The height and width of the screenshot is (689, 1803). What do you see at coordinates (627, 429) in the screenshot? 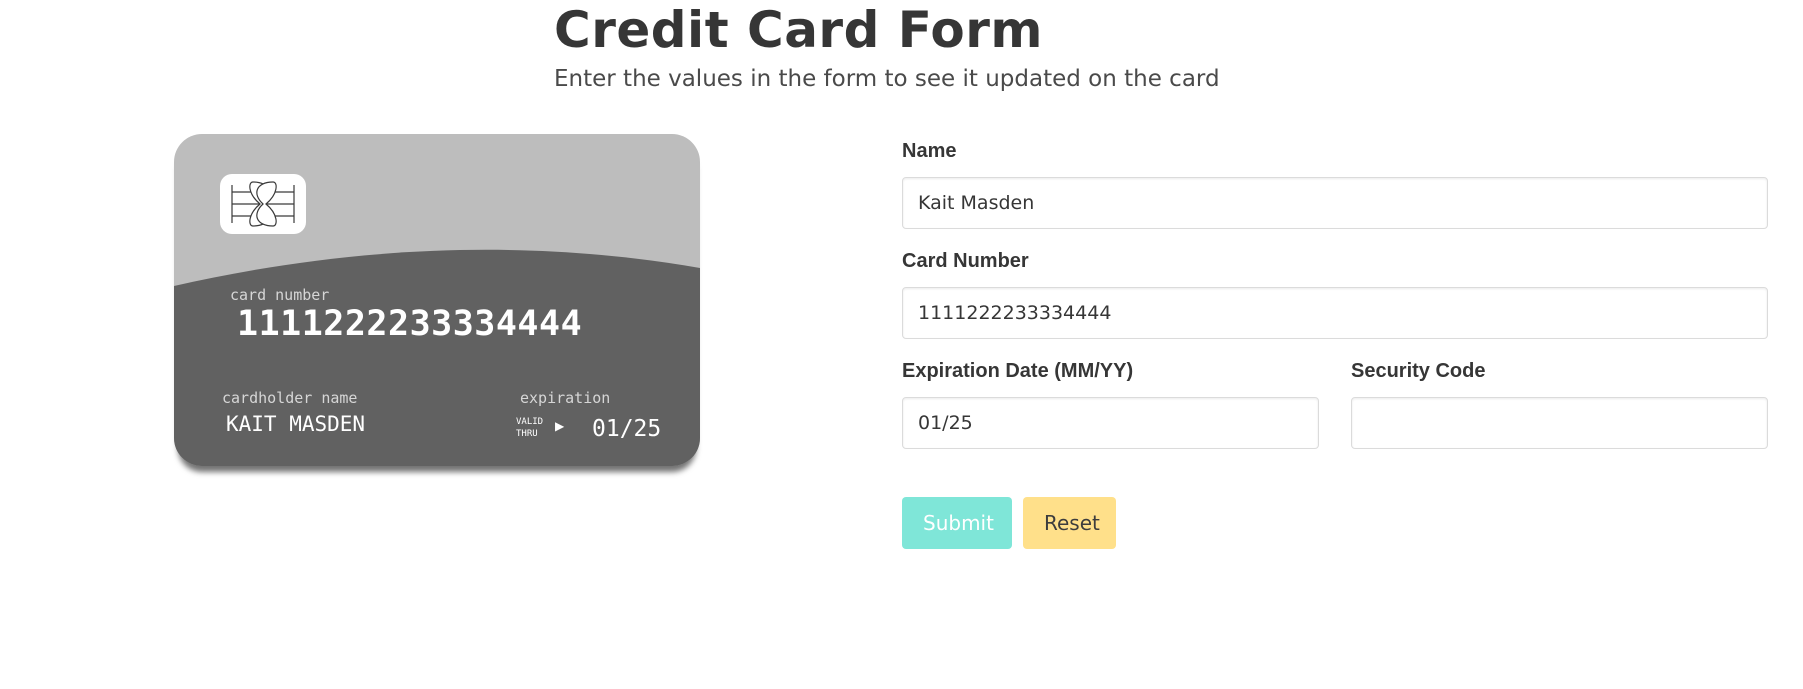
I see `expiration-display: 01/25` at bounding box center [627, 429].